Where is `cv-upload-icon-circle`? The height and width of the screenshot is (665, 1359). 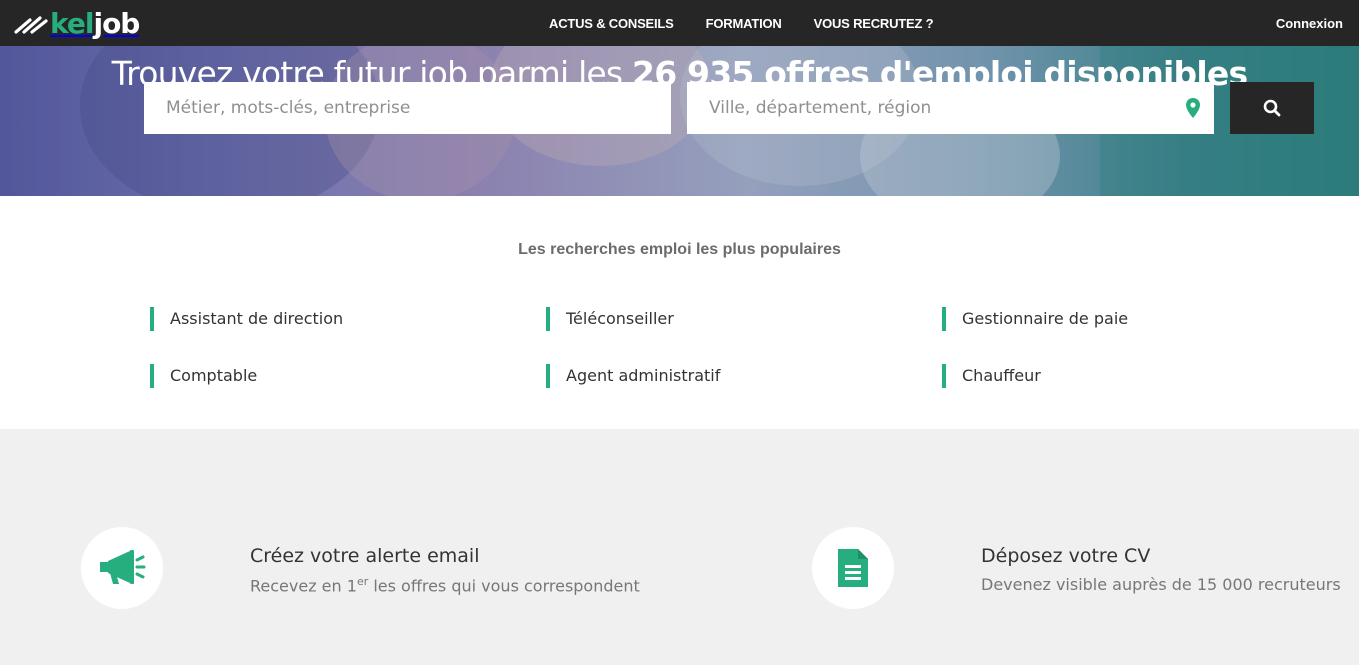 cv-upload-icon-circle is located at coordinates (853, 568).